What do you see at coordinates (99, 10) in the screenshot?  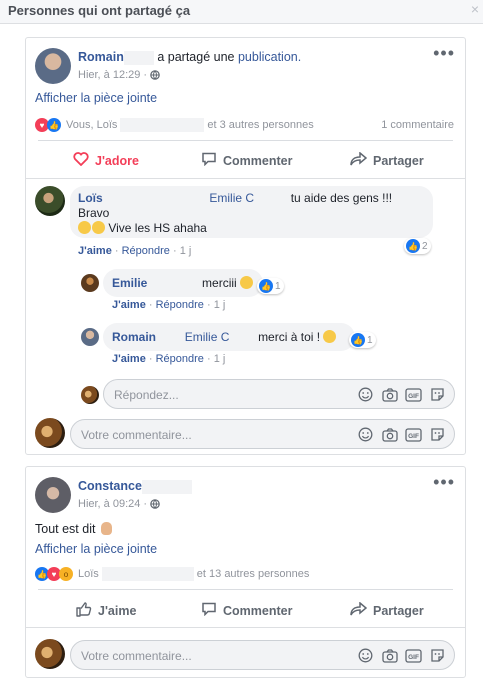 I see `dialog-title: Personnes qui ont partagé ça` at bounding box center [99, 10].